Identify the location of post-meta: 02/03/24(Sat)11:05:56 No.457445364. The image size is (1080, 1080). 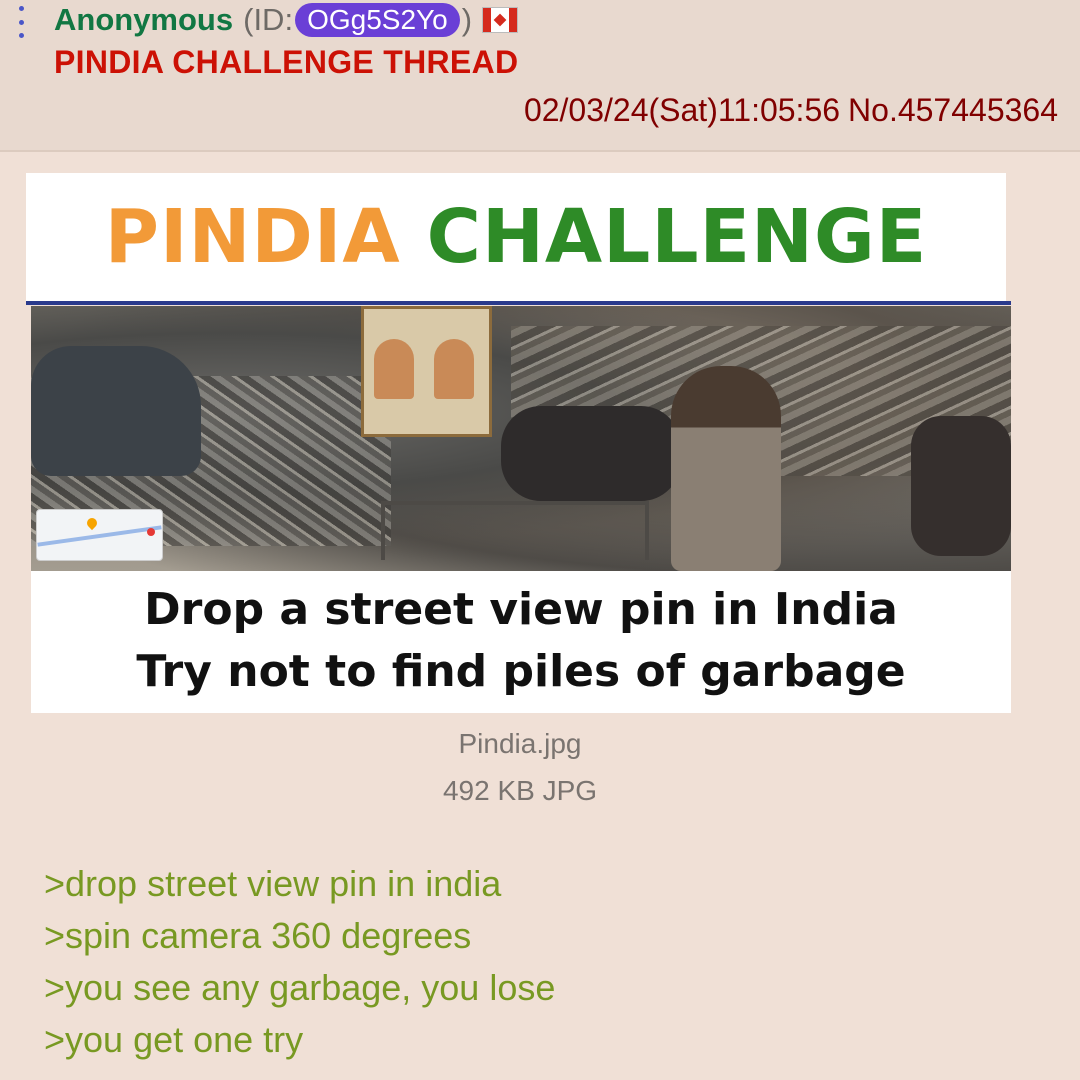
(791, 110).